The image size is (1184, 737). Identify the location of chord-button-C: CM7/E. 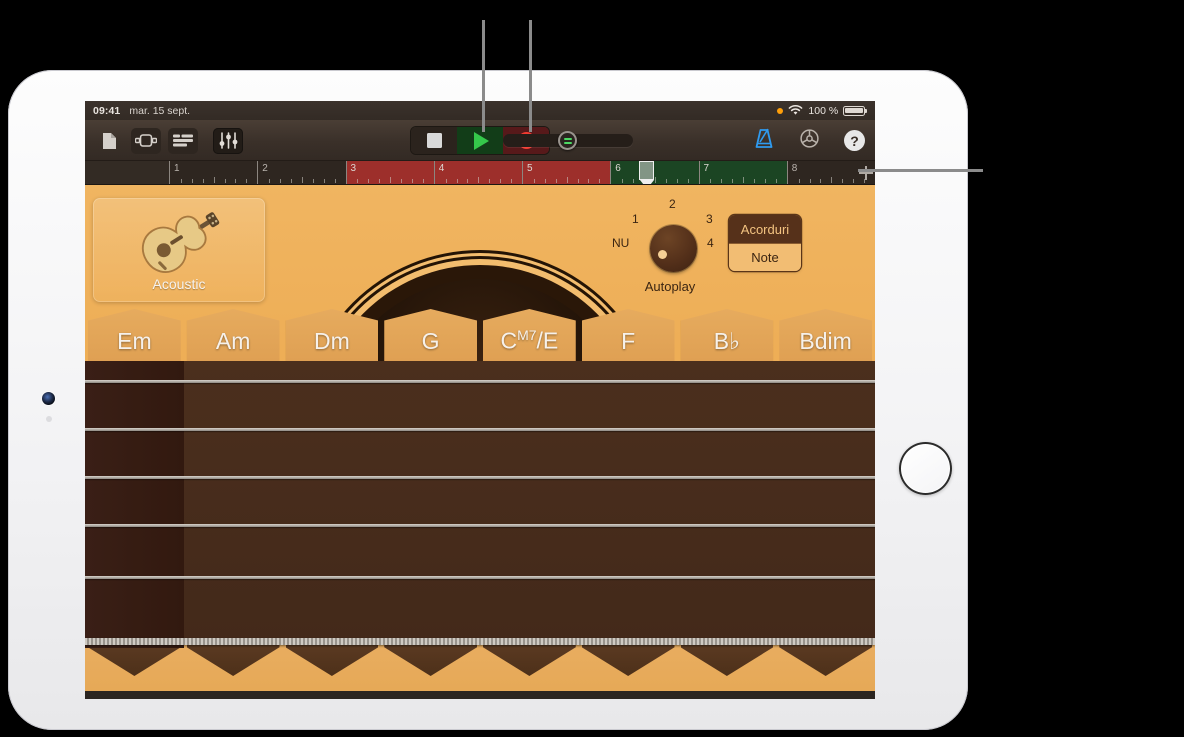
(529, 335).